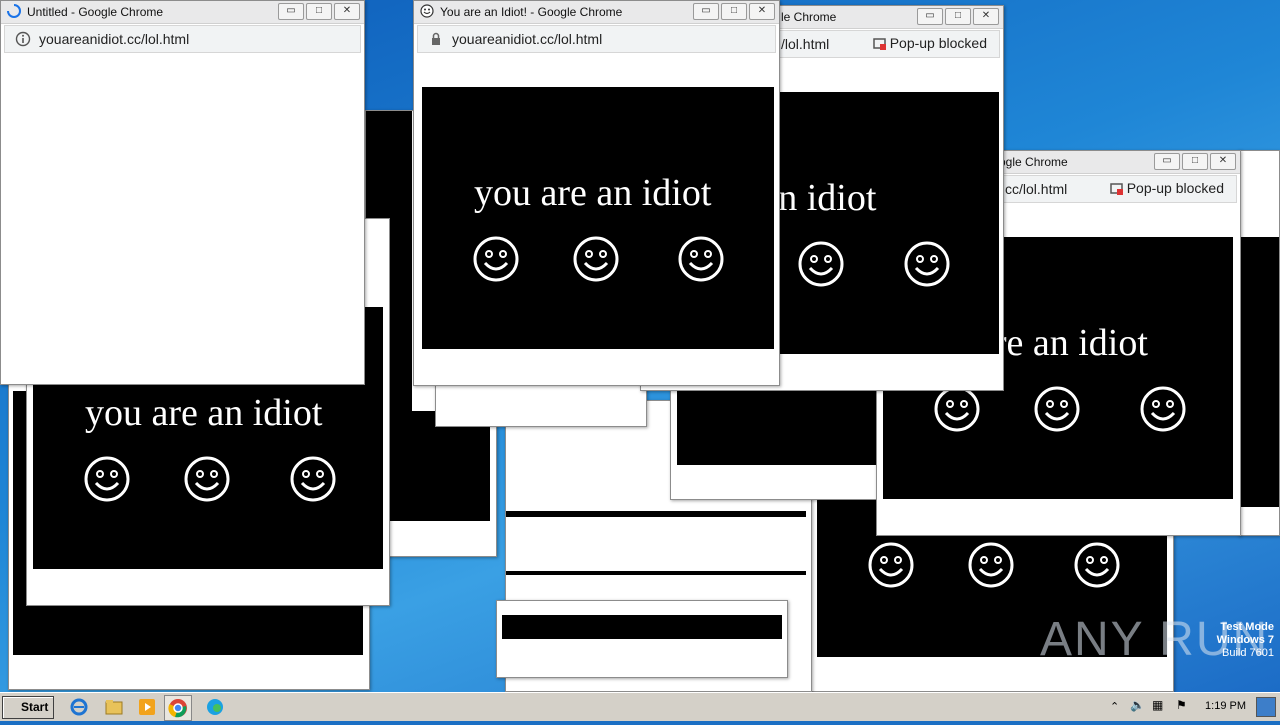 This screenshot has height=725, width=1280. I want to click on smiley-favicon-icon, so click(427, 11).